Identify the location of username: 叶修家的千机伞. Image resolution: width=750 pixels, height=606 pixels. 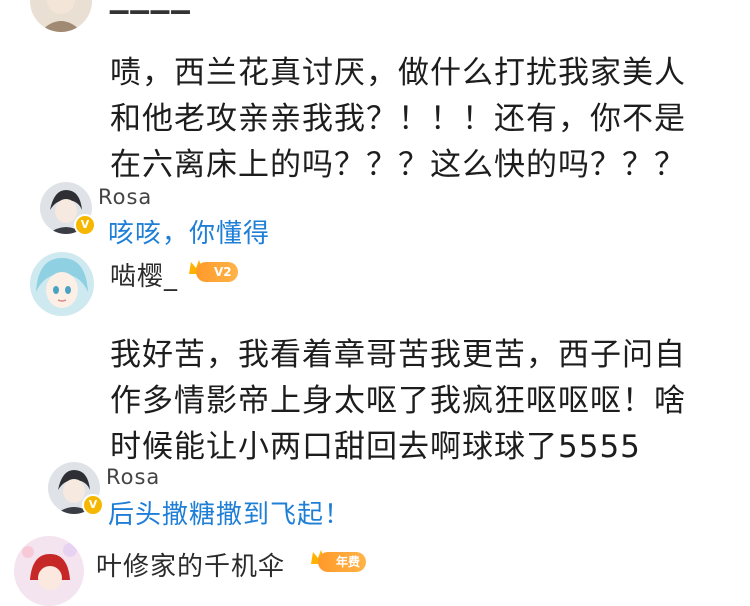
(190, 564).